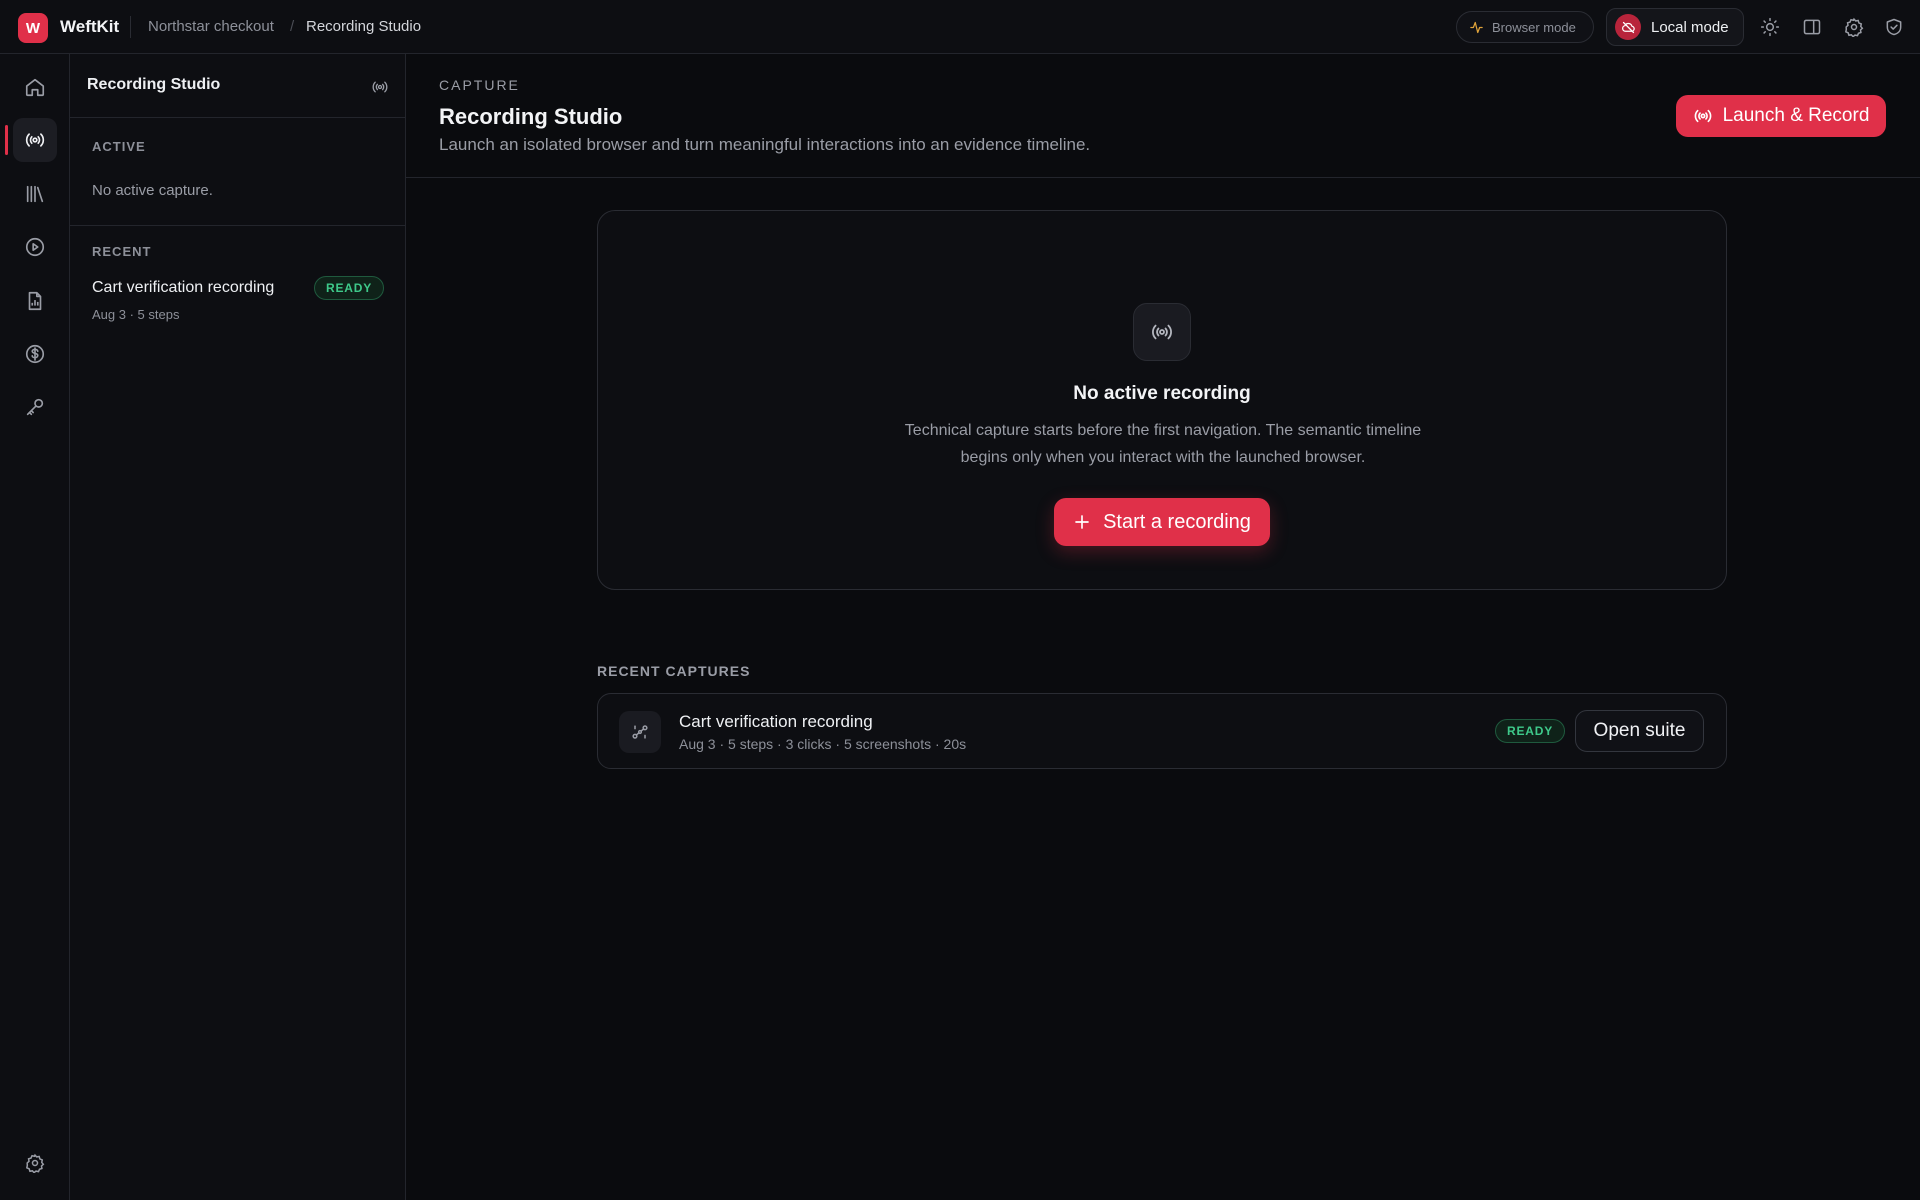 This screenshot has width=1920, height=1200. I want to click on active-empty-text: No active capture., so click(152, 190).